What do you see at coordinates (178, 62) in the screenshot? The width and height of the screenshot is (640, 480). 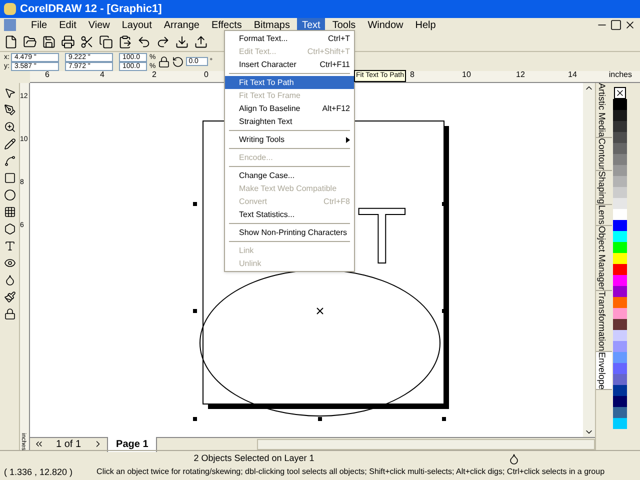 I see `rotate-icon` at bounding box center [178, 62].